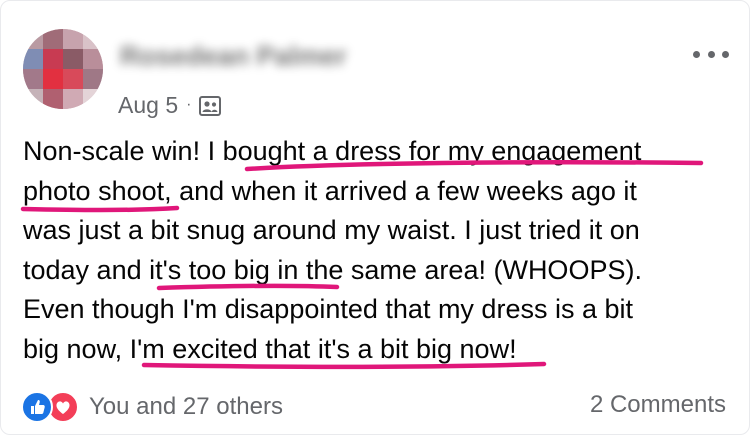 This screenshot has width=750, height=435. Describe the element at coordinates (123, 151) in the screenshot. I see `text-segment: Non-scale win! I` at that location.